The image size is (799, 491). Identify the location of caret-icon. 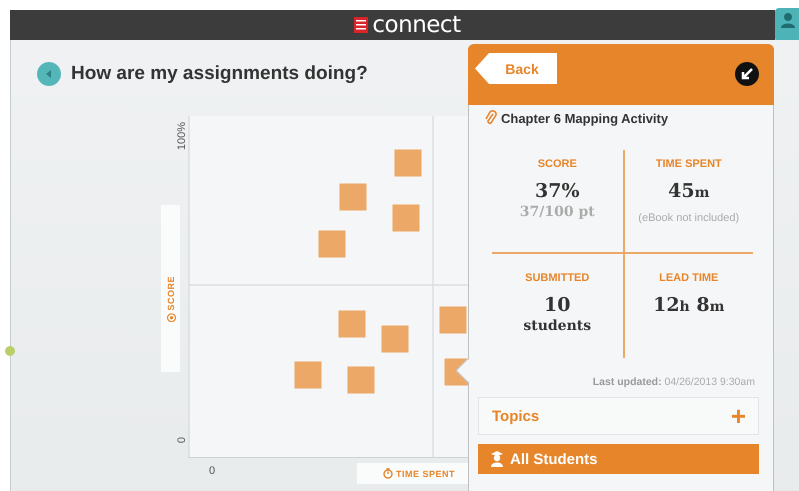
(49, 74).